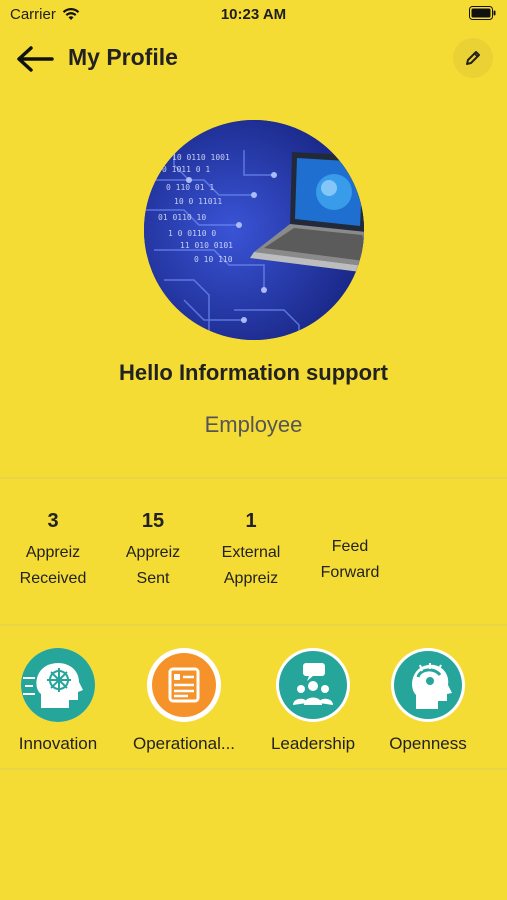  What do you see at coordinates (53, 578) in the screenshot?
I see `stat-label: Received` at bounding box center [53, 578].